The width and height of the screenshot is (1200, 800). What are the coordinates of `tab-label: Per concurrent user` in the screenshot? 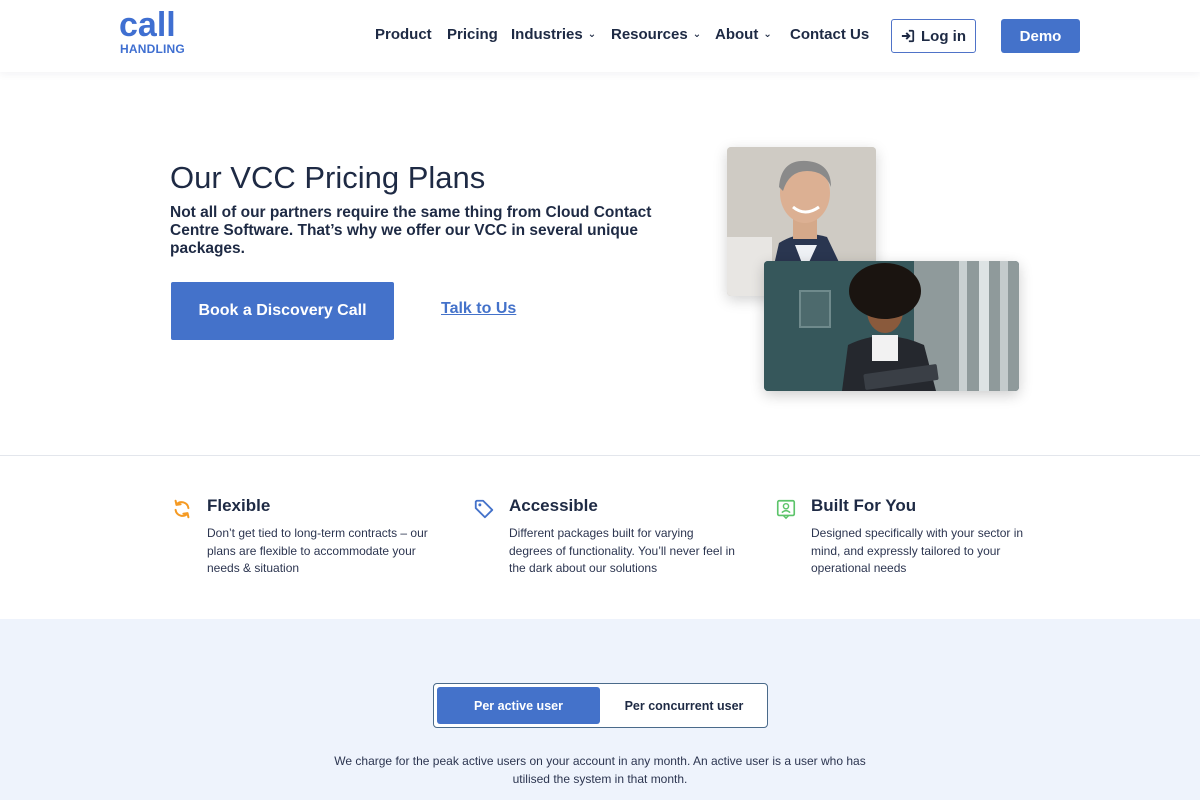 It's located at (684, 705).